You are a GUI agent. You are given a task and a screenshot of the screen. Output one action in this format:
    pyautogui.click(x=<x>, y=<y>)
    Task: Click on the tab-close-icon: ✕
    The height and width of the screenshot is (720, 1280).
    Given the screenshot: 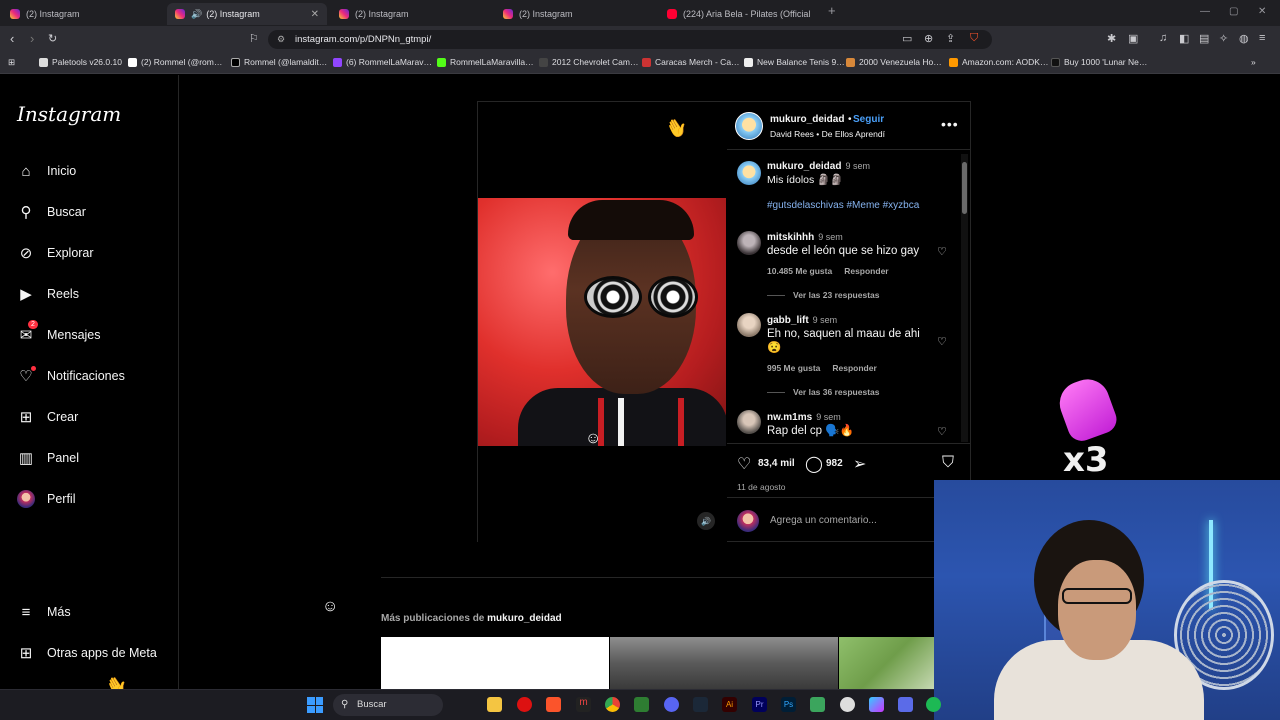 What is the action you would take?
    pyautogui.click(x=315, y=14)
    